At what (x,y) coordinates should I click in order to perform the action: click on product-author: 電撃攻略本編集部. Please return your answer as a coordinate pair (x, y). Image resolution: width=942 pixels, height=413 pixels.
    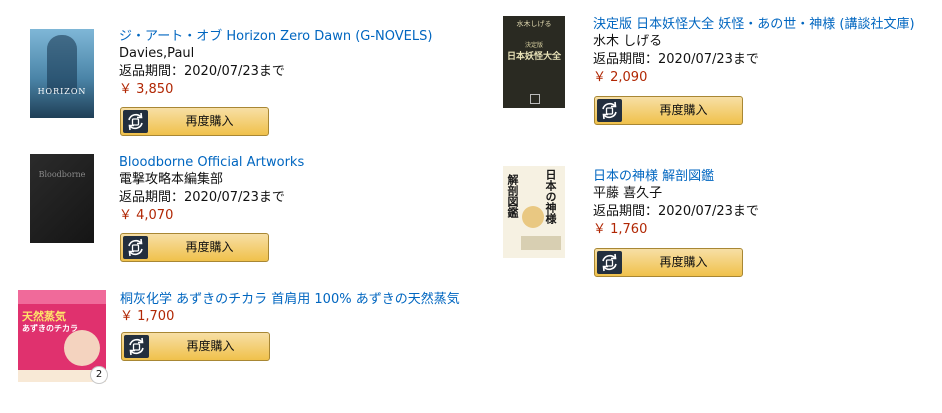
    Looking at the image, I should click on (171, 179).